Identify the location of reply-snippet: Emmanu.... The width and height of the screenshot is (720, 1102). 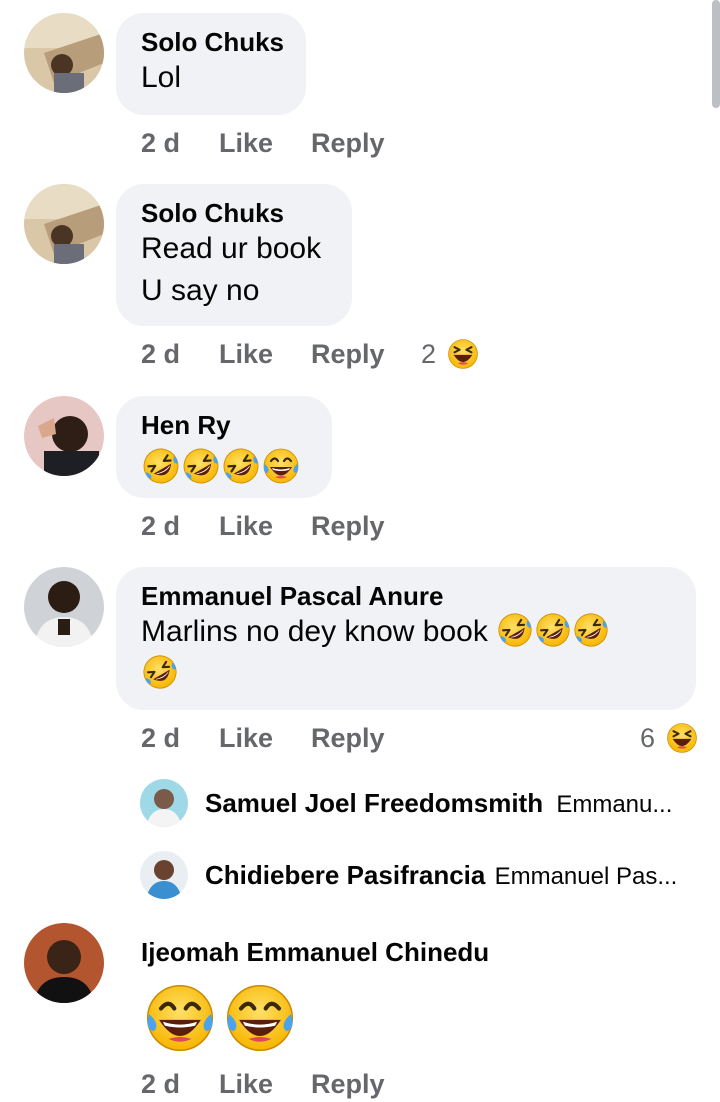
(614, 804).